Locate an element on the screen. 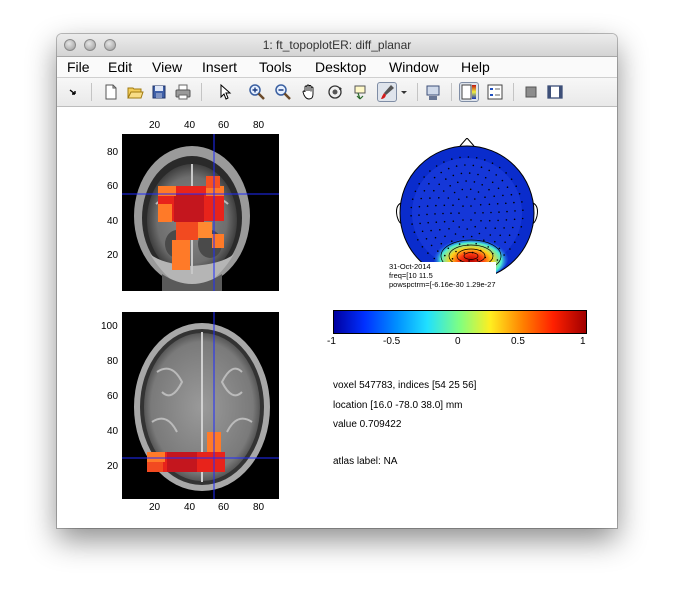 The height and width of the screenshot is (607, 674). new-figure-icon is located at coordinates (111, 92).